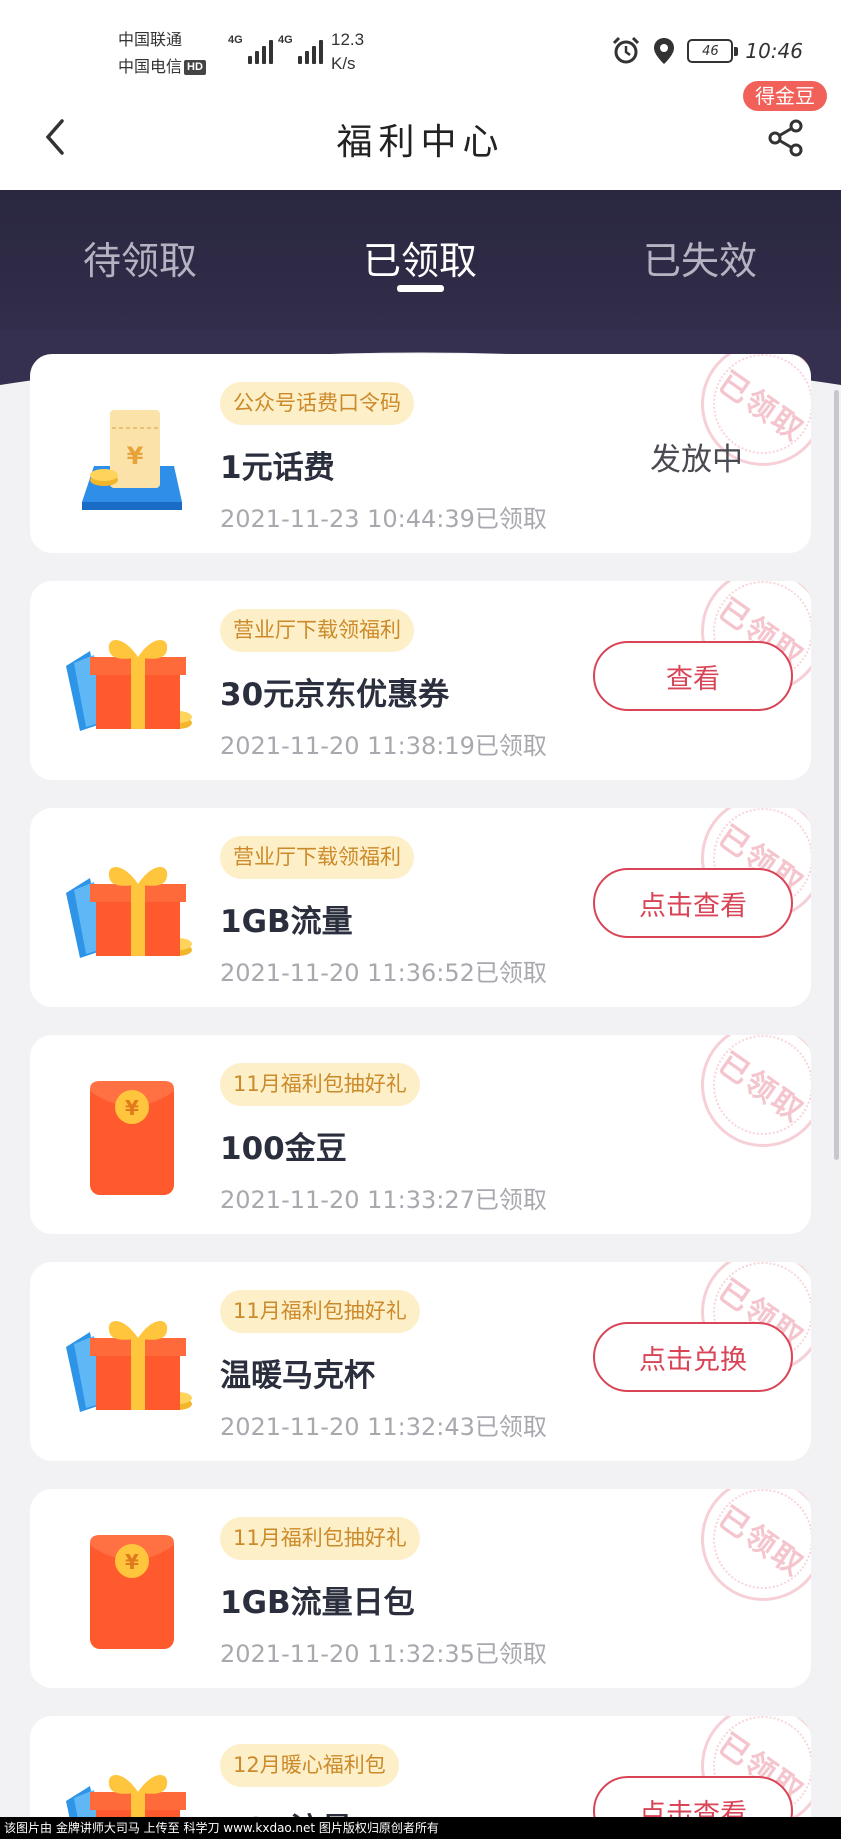 The width and height of the screenshot is (841, 1839). I want to click on location-icon, so click(664, 51).